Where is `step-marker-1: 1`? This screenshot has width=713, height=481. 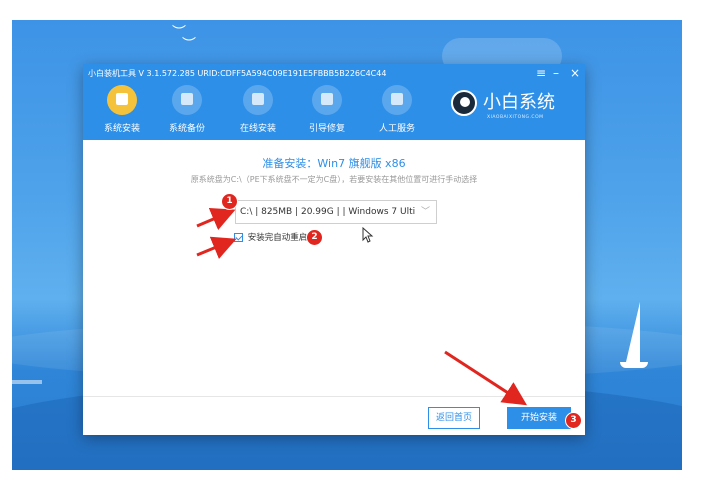
step-marker-1: 1 is located at coordinates (229, 201).